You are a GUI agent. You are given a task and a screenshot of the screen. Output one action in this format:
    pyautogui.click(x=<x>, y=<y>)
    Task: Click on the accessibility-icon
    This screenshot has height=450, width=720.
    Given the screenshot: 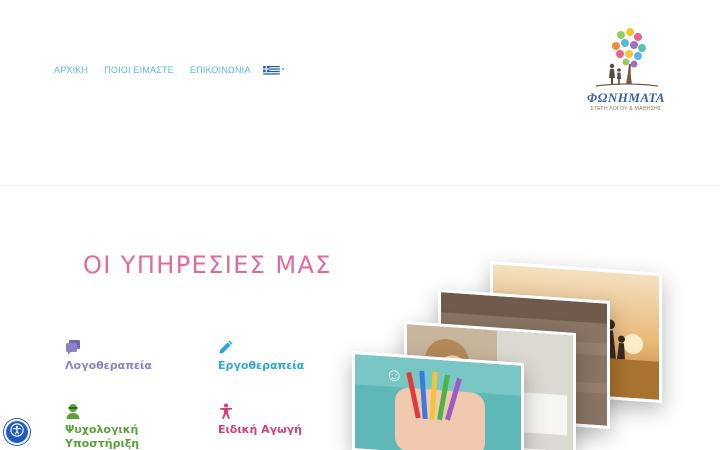 What is the action you would take?
    pyautogui.click(x=17, y=432)
    